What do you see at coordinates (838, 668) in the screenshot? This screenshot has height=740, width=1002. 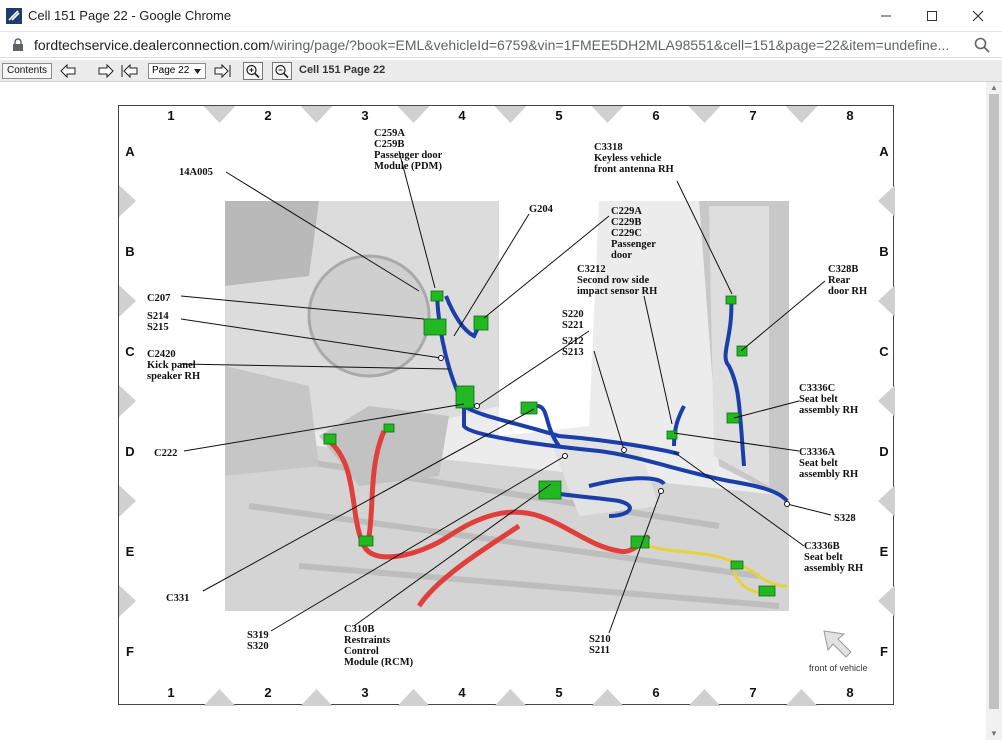 I see `front-of-vehicle-label: front of vehicle` at bounding box center [838, 668].